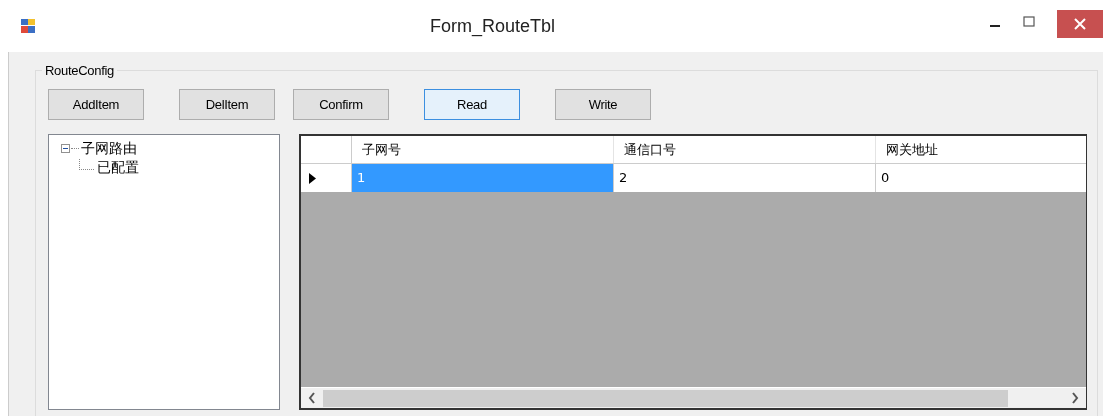 The width and height of the screenshot is (1103, 416). What do you see at coordinates (79, 70) in the screenshot?
I see `group-title: RouteConfig` at bounding box center [79, 70].